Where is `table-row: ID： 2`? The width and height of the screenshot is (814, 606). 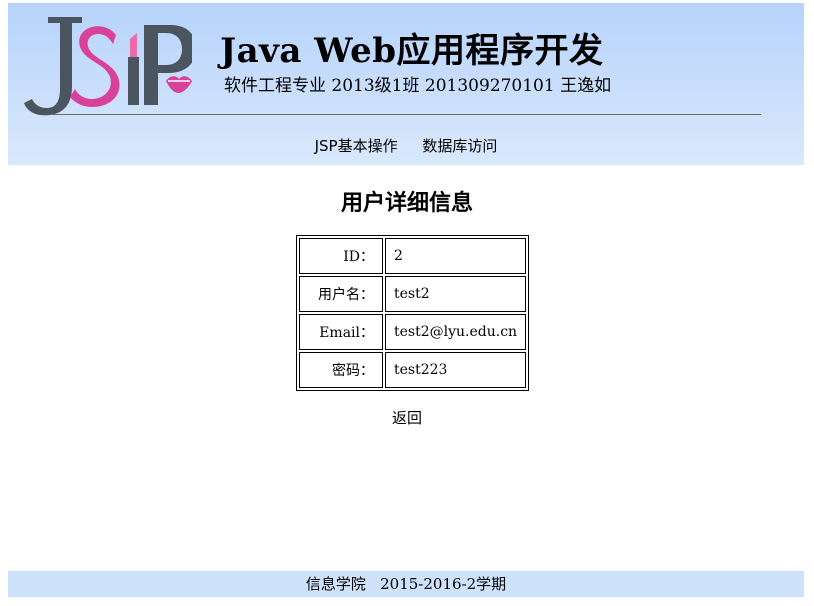
table-row: ID： 2 is located at coordinates (413, 256).